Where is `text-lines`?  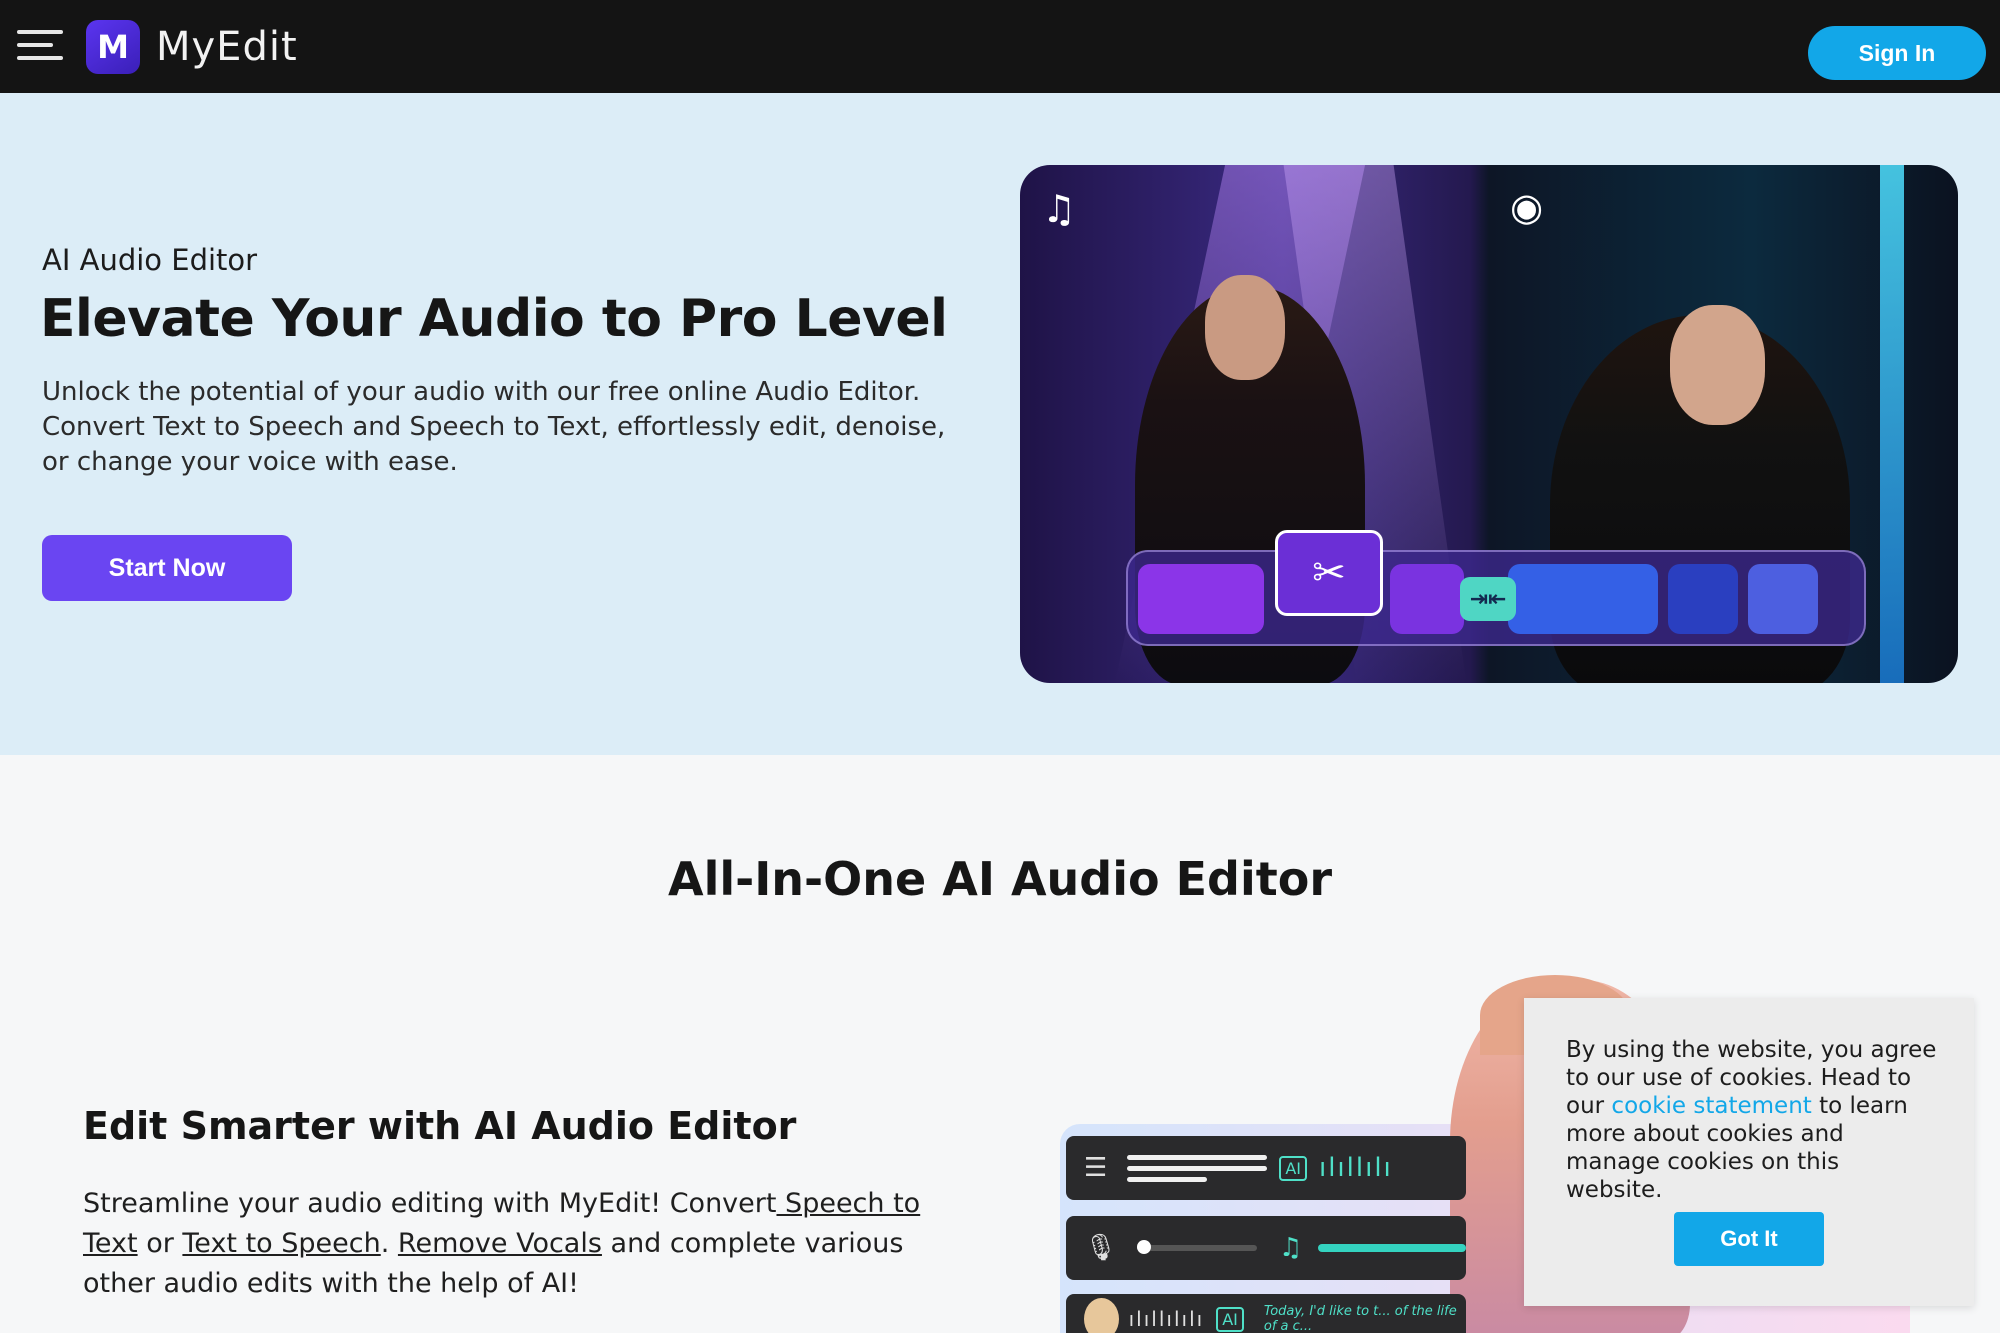
text-lines is located at coordinates (1197, 1168).